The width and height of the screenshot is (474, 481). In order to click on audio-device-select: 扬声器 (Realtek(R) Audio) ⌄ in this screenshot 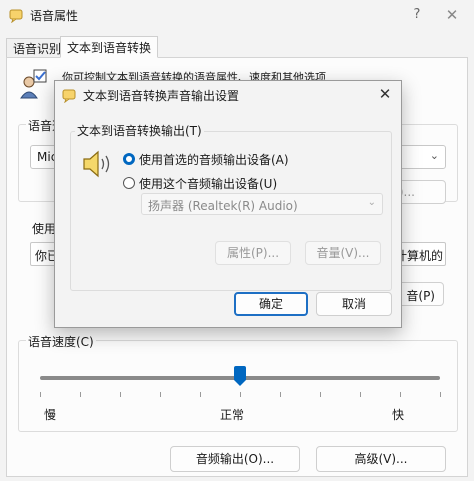, I will do `click(262, 204)`.